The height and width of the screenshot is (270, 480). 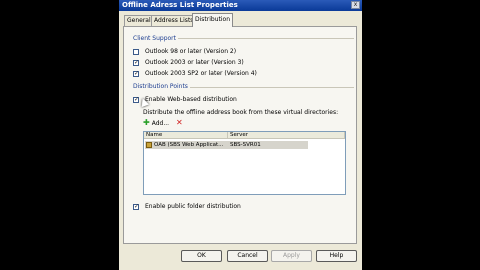 I want to click on outlook2003-label: Outlook 2003 or later (Version 3), so click(x=194, y=62).